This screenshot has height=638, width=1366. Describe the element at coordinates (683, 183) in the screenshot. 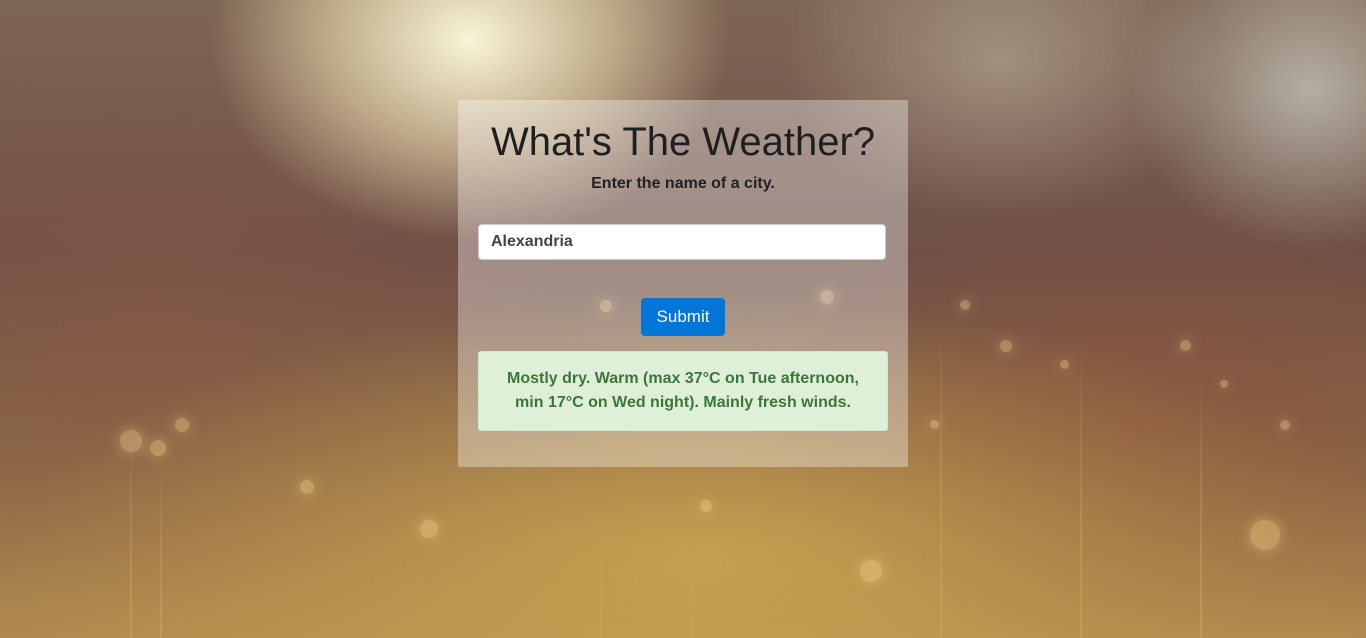

I see `instruction-text: Enter the name of a city.` at that location.